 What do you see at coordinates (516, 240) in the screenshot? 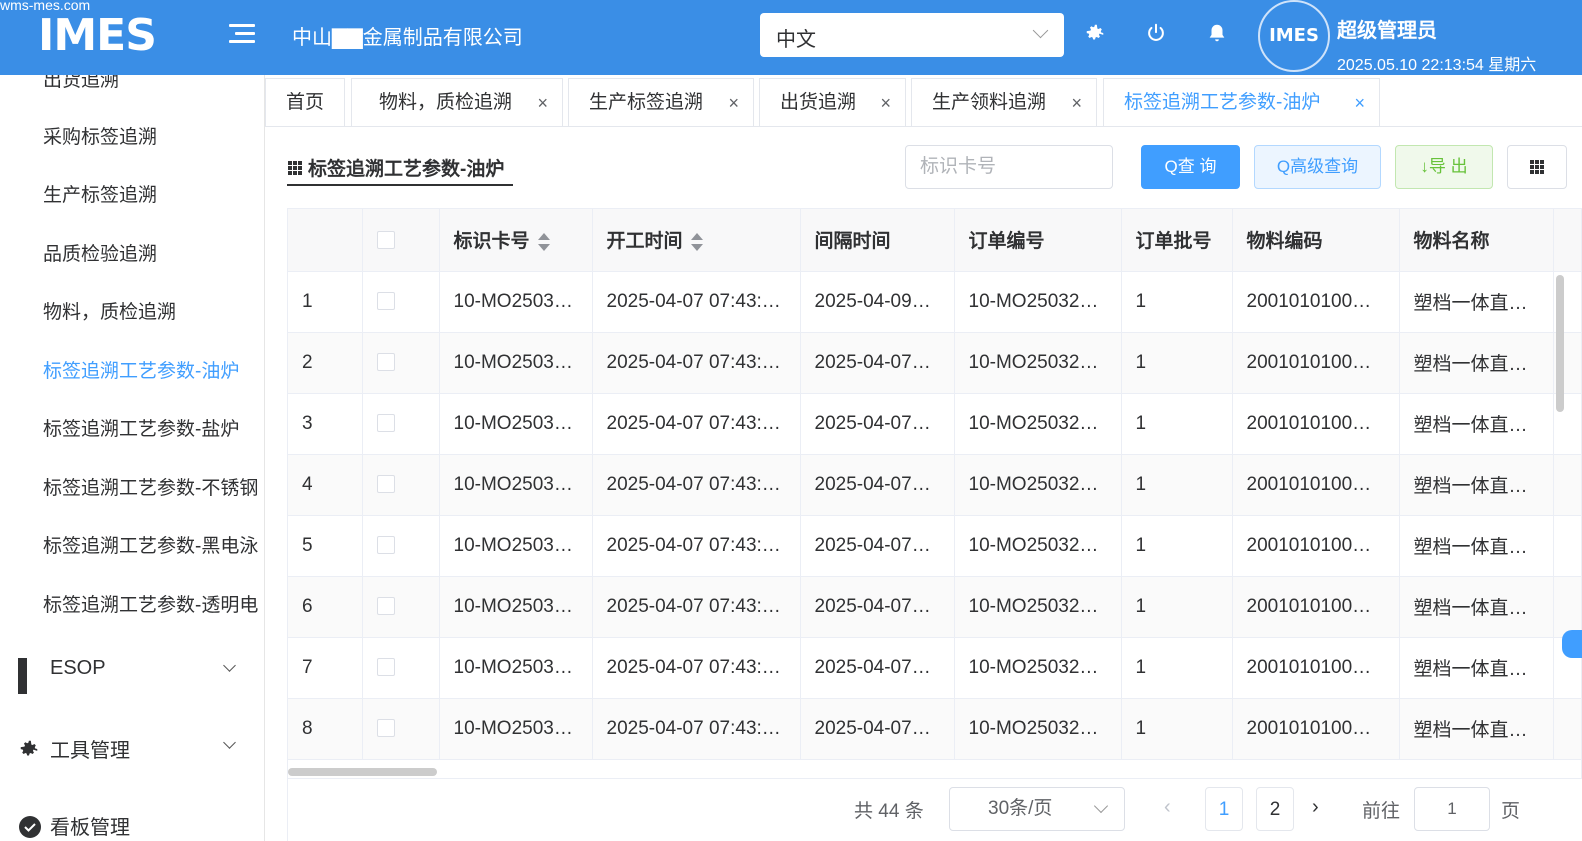
I see `column-header: 标识卡号` at bounding box center [516, 240].